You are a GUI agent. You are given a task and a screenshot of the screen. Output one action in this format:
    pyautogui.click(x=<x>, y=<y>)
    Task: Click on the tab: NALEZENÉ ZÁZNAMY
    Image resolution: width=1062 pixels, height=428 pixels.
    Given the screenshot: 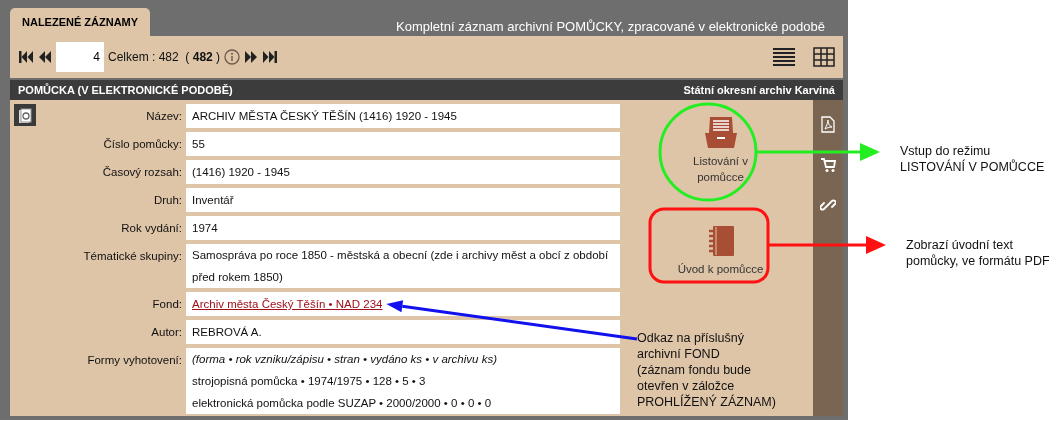 What is the action you would take?
    pyautogui.click(x=80, y=21)
    